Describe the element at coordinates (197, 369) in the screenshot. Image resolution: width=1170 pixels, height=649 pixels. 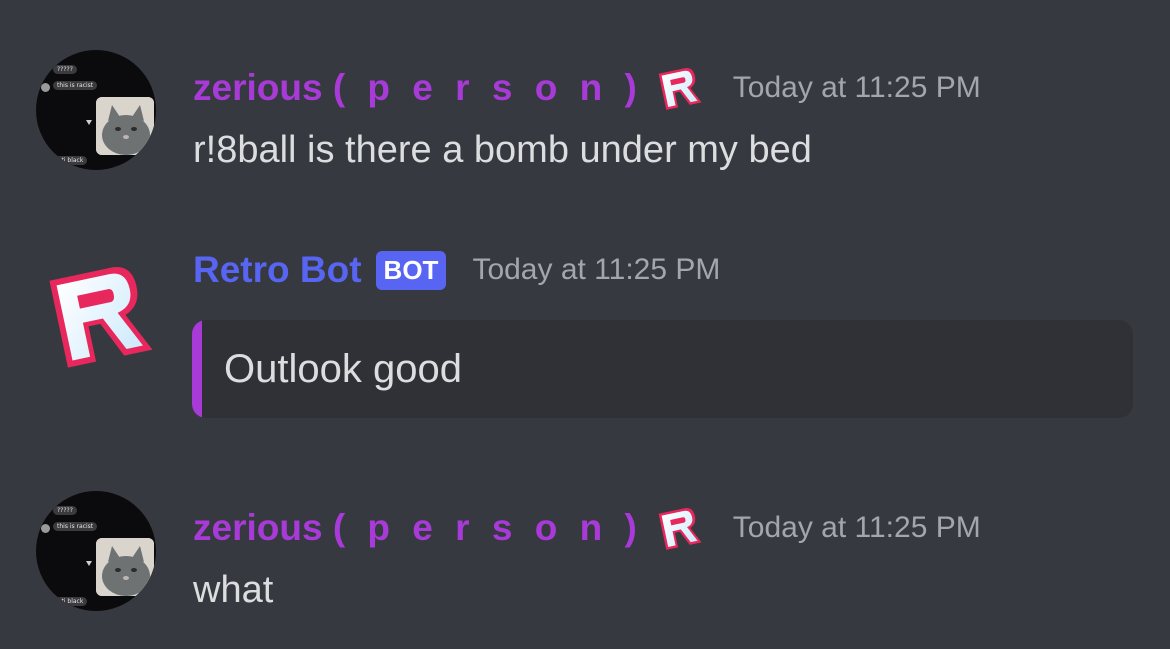
I see `embed-accent-bar` at that location.